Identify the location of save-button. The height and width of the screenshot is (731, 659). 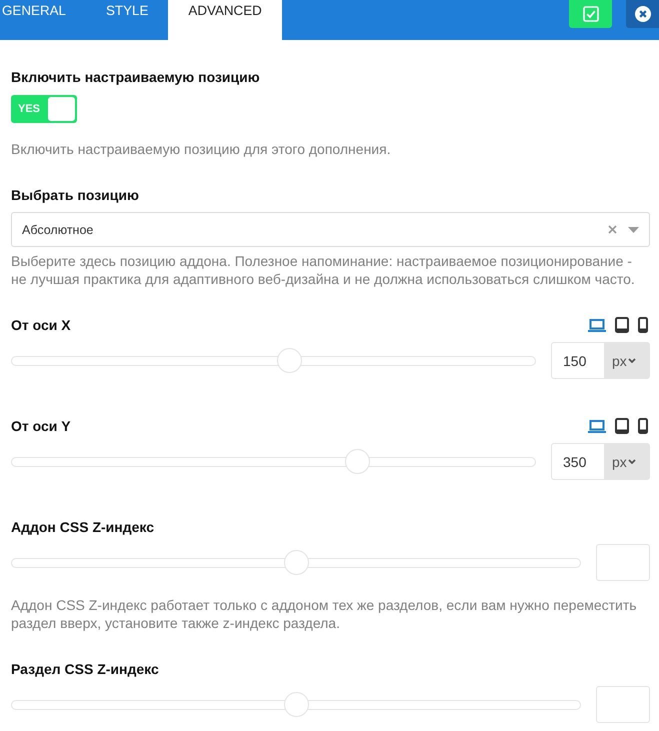
(590, 14).